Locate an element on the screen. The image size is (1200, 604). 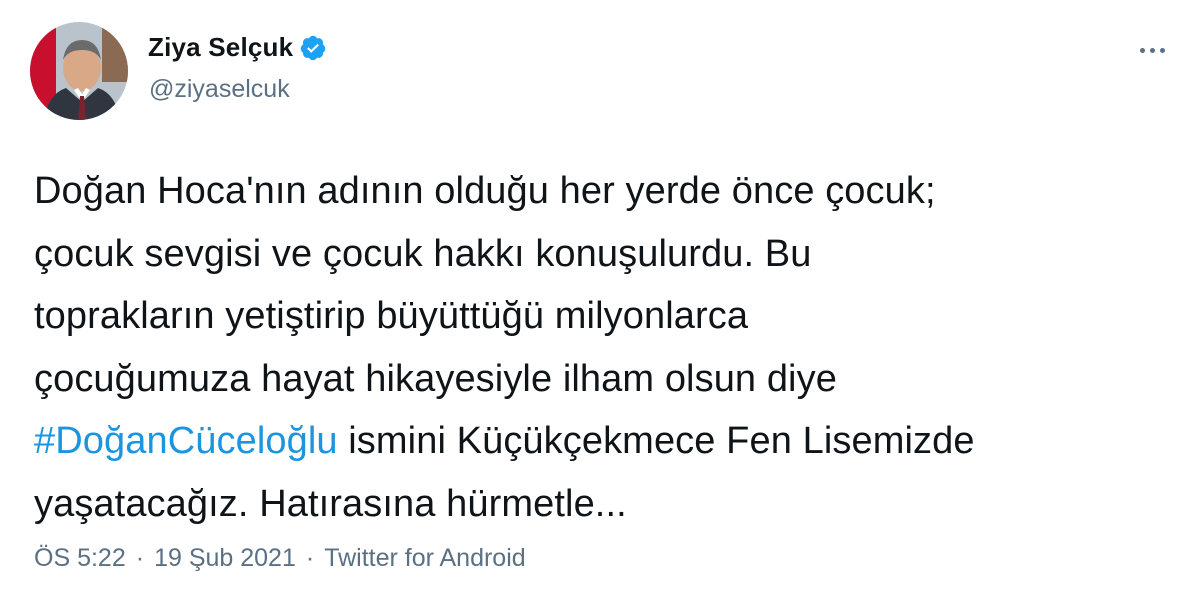
avatar is located at coordinates (79, 71).